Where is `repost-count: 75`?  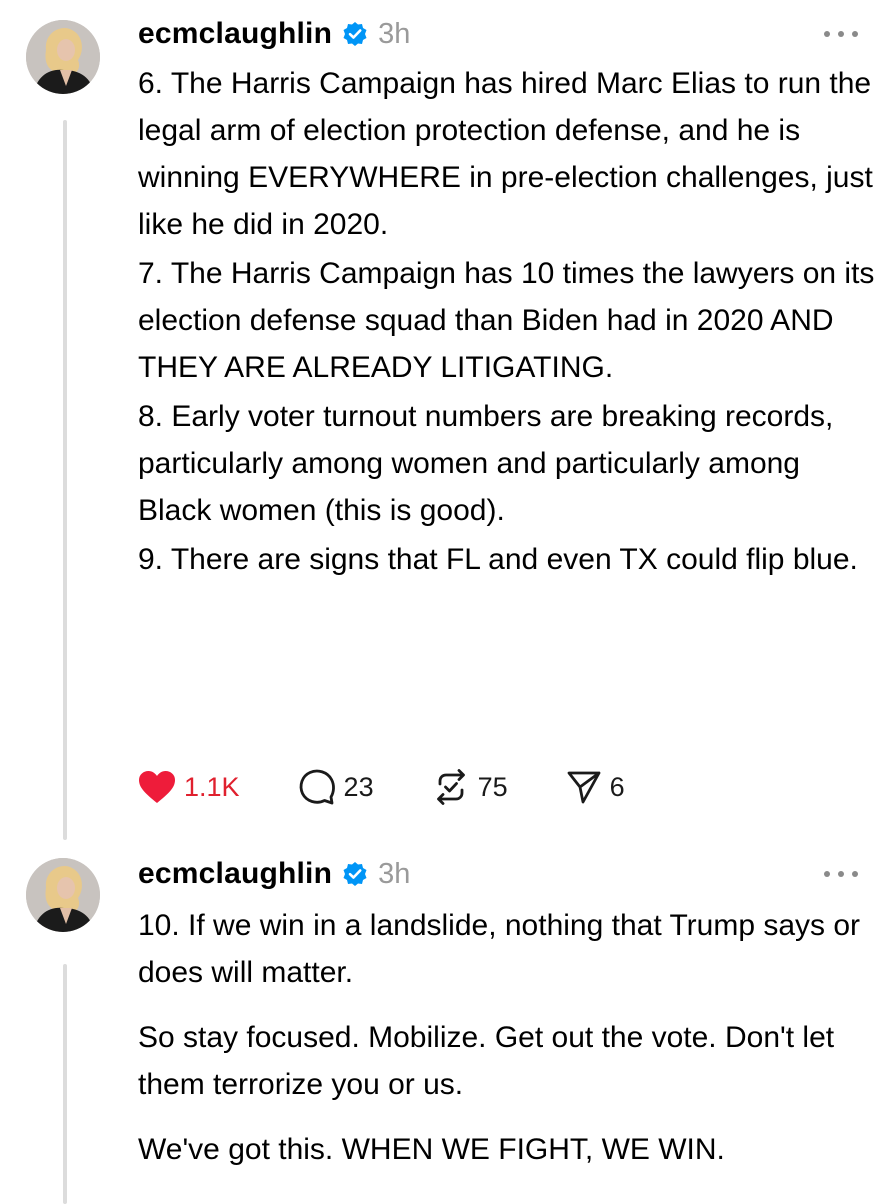
repost-count: 75 is located at coordinates (492, 786).